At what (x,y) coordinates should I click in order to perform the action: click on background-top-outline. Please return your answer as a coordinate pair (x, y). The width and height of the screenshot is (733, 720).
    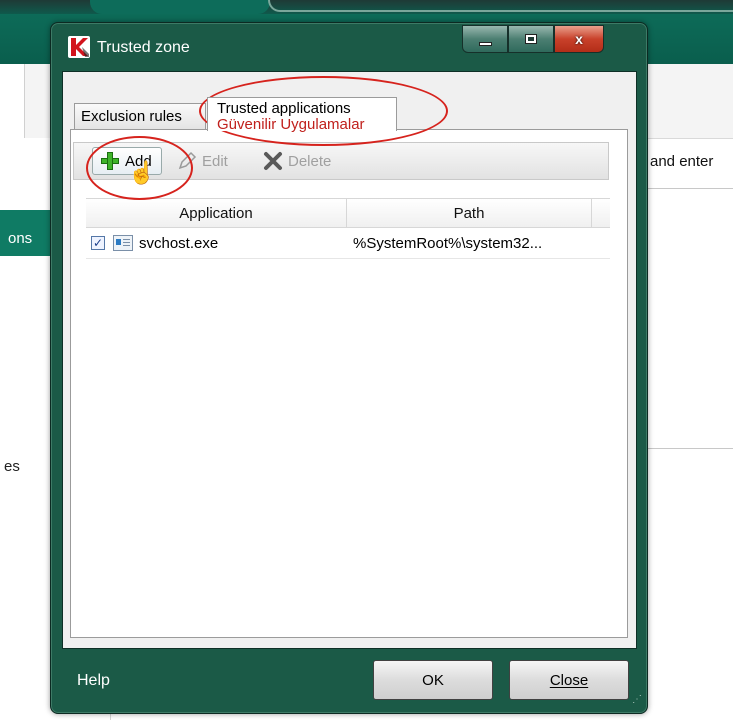
    Looking at the image, I should click on (500, 6).